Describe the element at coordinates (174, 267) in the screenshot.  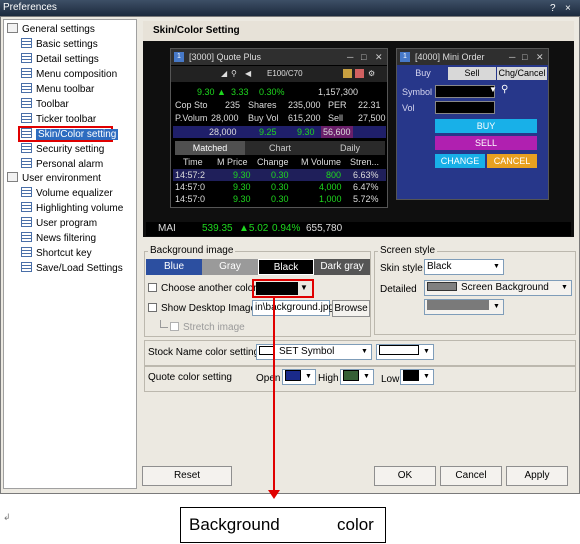
I see `option-blue: Blue` at that location.